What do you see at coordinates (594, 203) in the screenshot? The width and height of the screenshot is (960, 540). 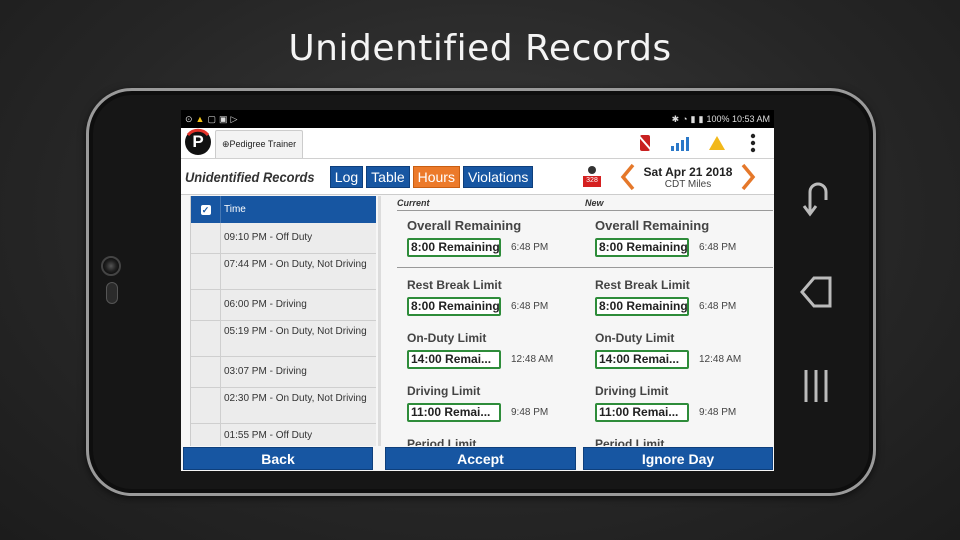 I see `new-column-label: New` at bounding box center [594, 203].